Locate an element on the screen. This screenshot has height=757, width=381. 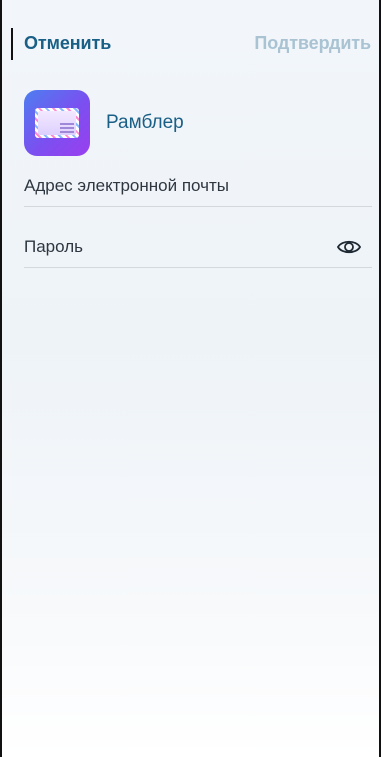
password-field is located at coordinates (174, 247).